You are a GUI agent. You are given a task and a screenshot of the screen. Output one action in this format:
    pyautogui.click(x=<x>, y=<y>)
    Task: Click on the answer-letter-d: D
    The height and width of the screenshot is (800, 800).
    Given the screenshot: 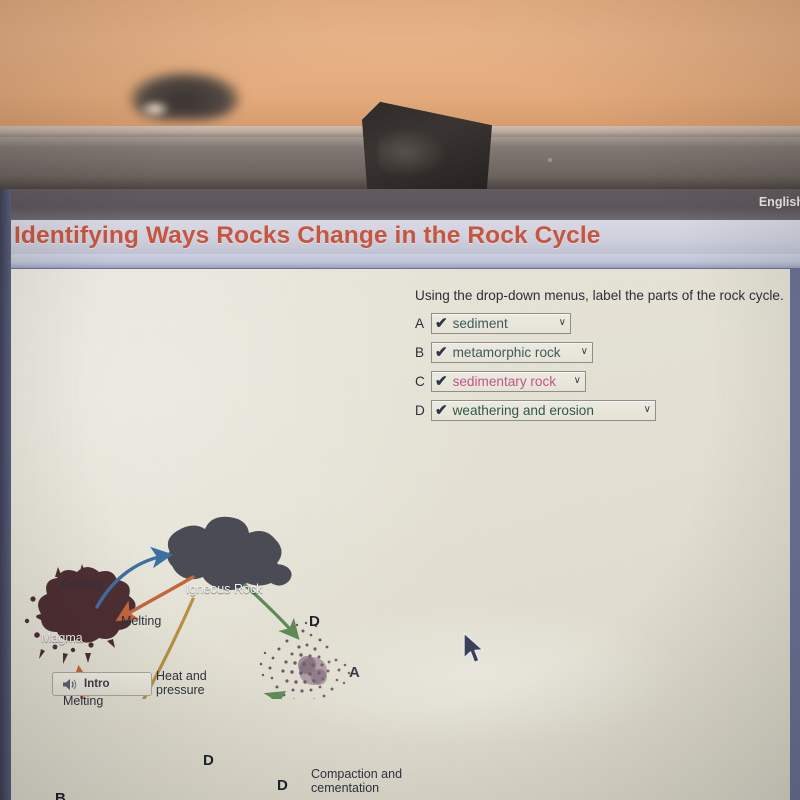 What is the action you would take?
    pyautogui.click(x=420, y=410)
    